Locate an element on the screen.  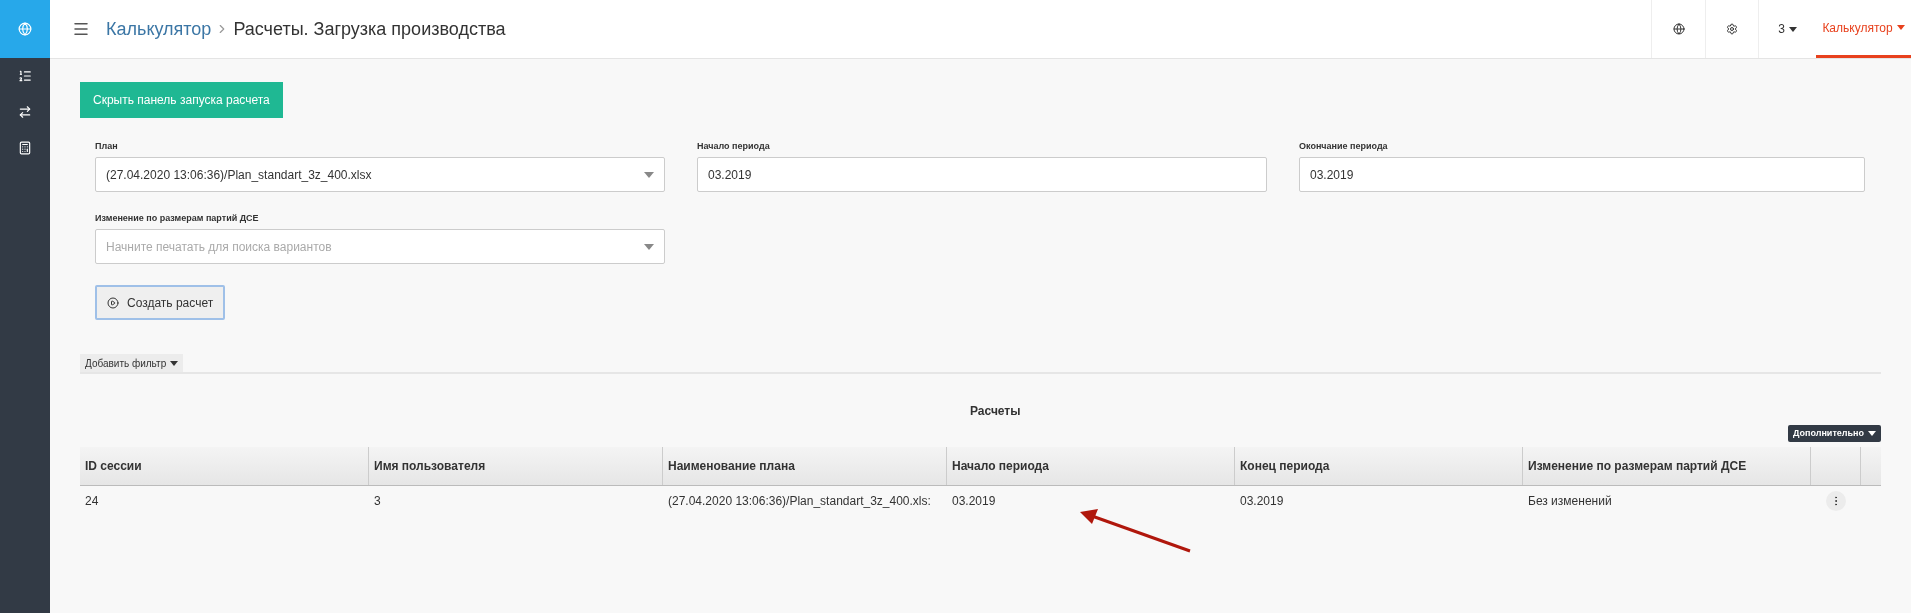
user-menu: 3 is located at coordinates (1787, 29).